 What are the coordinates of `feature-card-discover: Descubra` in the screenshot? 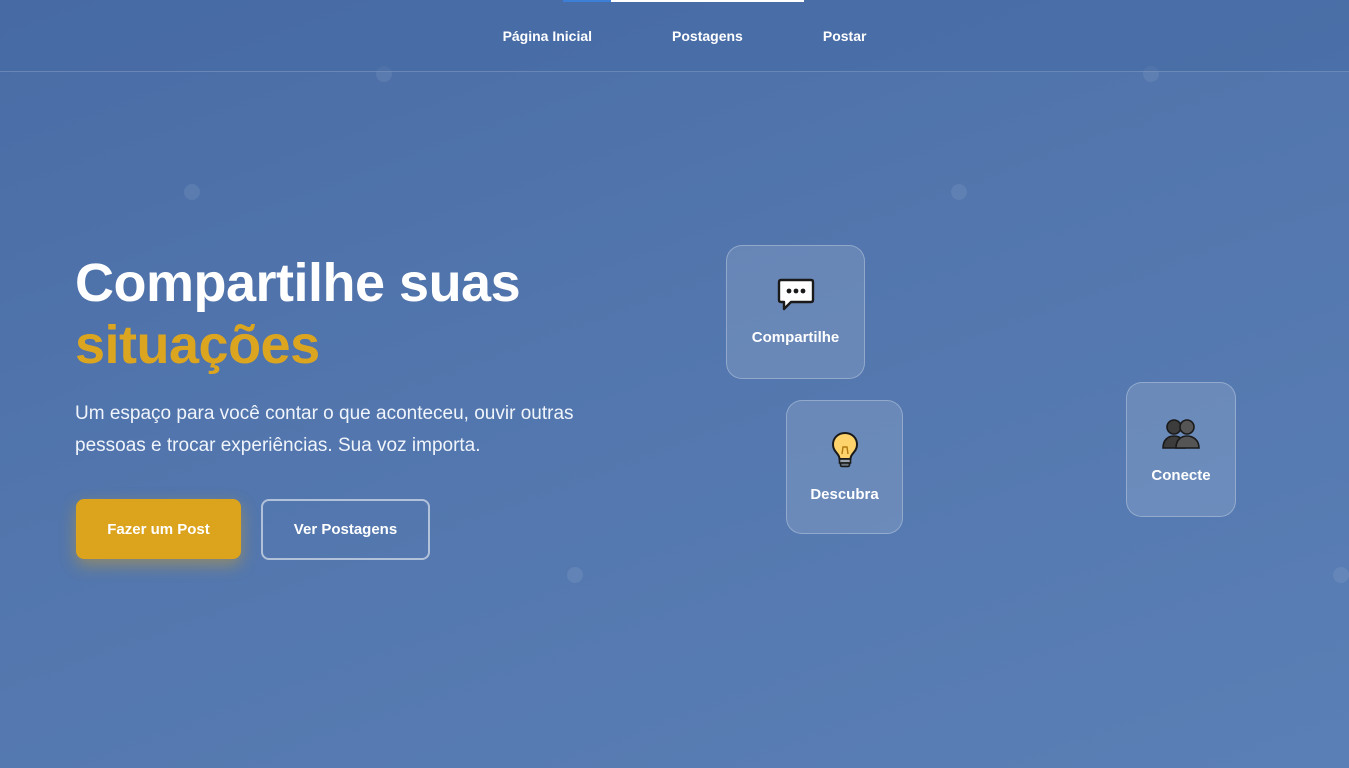 It's located at (844, 467).